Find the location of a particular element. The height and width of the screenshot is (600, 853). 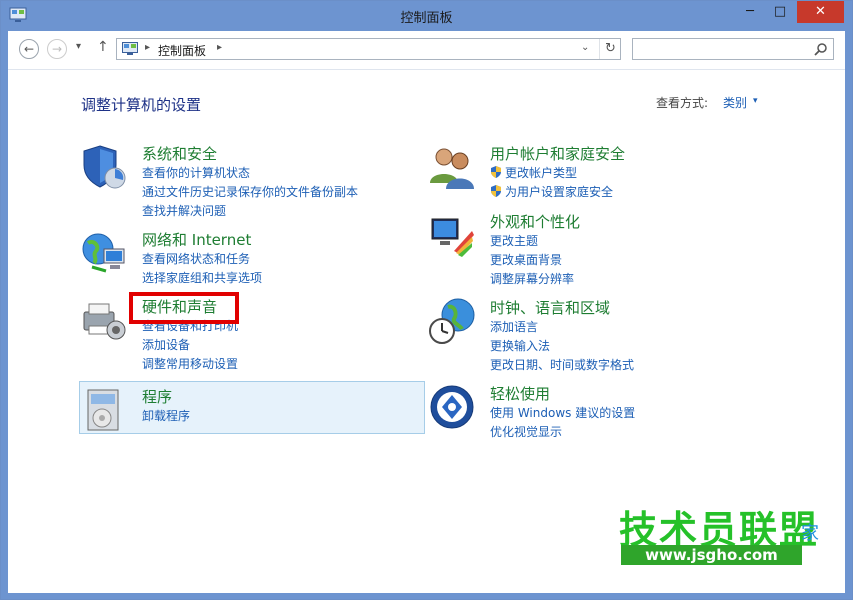

breadcrumb-control-panel: 控制面板 is located at coordinates (182, 50).